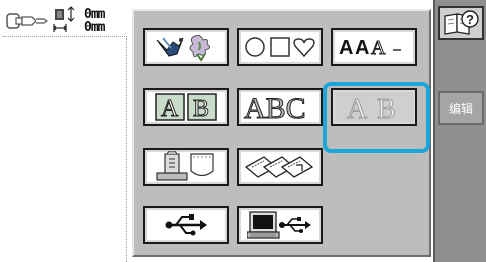 The height and width of the screenshot is (262, 486). What do you see at coordinates (64, 19) in the screenshot?
I see `size-dimensions-icon` at bounding box center [64, 19].